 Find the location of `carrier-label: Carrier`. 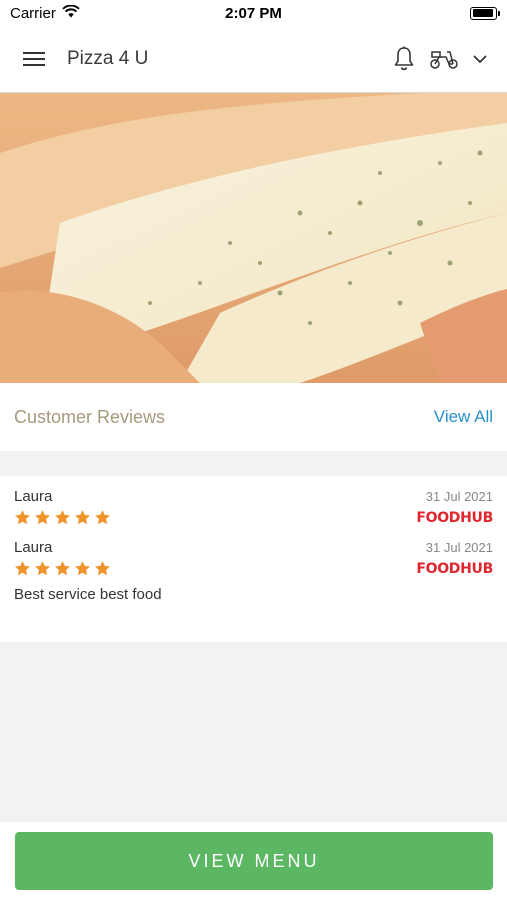

carrier-label: Carrier is located at coordinates (33, 13).